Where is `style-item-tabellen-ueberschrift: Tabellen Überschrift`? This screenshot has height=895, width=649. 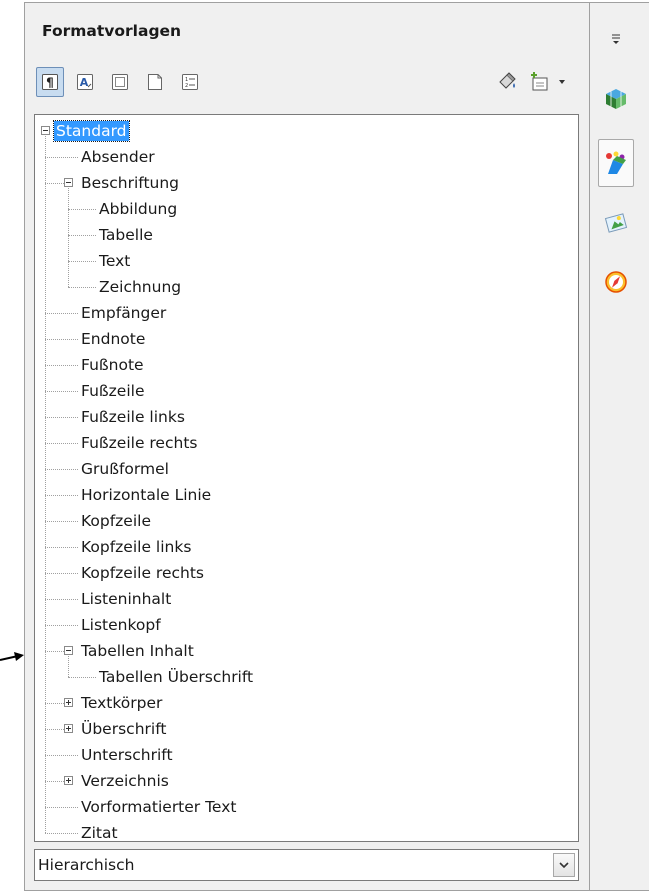 style-item-tabellen-ueberschrift: Tabellen Überschrift is located at coordinates (176, 677).